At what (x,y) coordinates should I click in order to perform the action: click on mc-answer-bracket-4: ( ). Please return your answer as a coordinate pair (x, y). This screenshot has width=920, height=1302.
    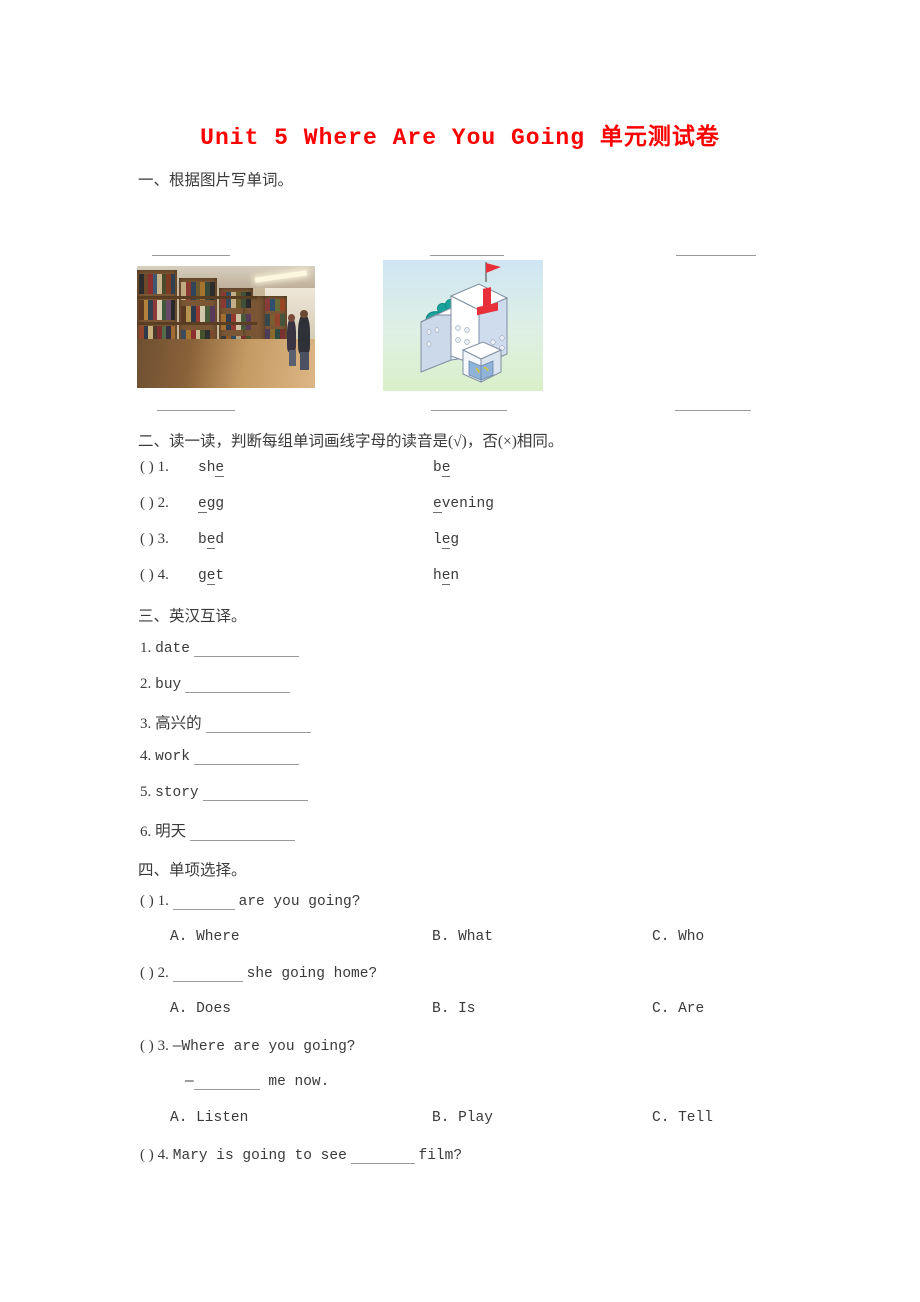
    Looking at the image, I should click on (147, 1155).